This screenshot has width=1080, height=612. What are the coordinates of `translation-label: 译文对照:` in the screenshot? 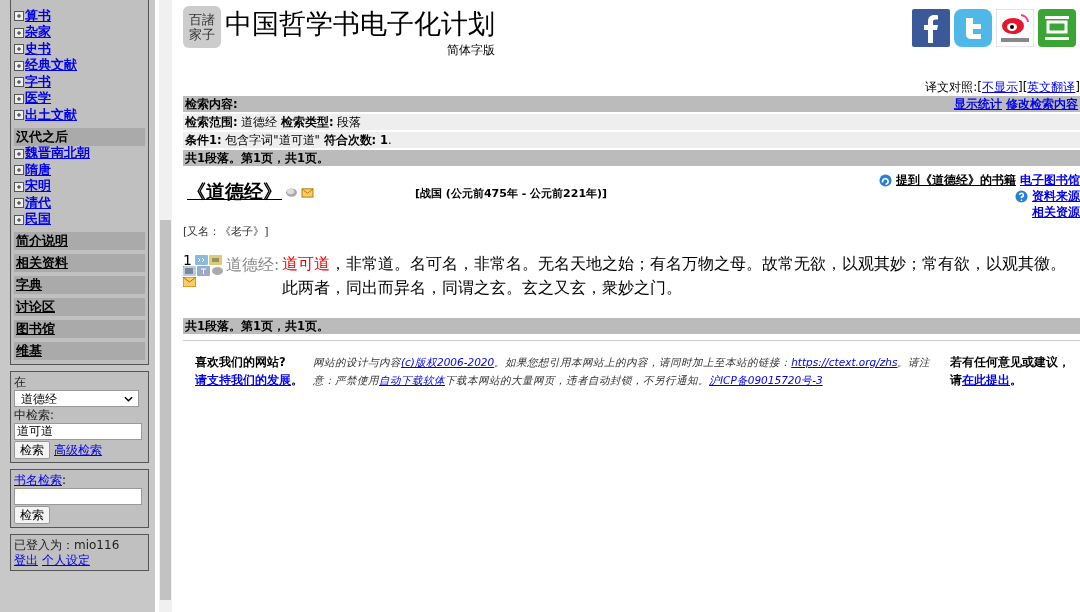 It's located at (951, 87).